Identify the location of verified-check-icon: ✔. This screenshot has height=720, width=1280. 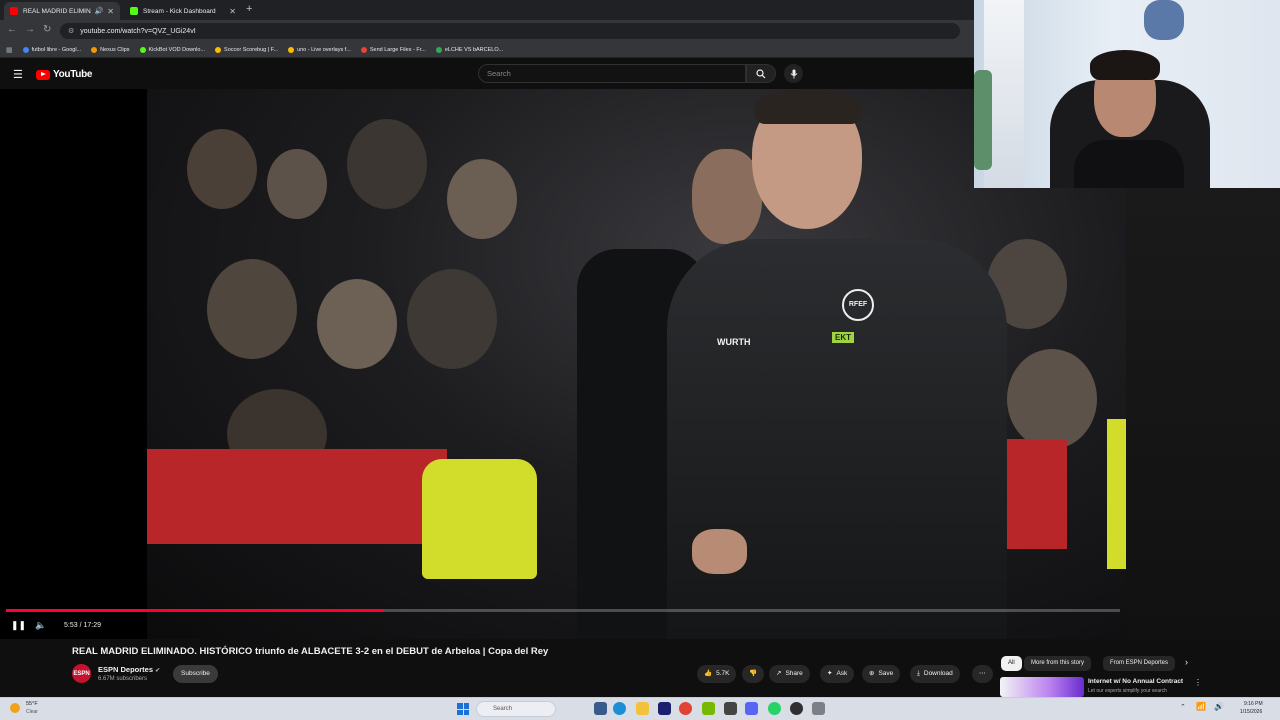
(158, 671).